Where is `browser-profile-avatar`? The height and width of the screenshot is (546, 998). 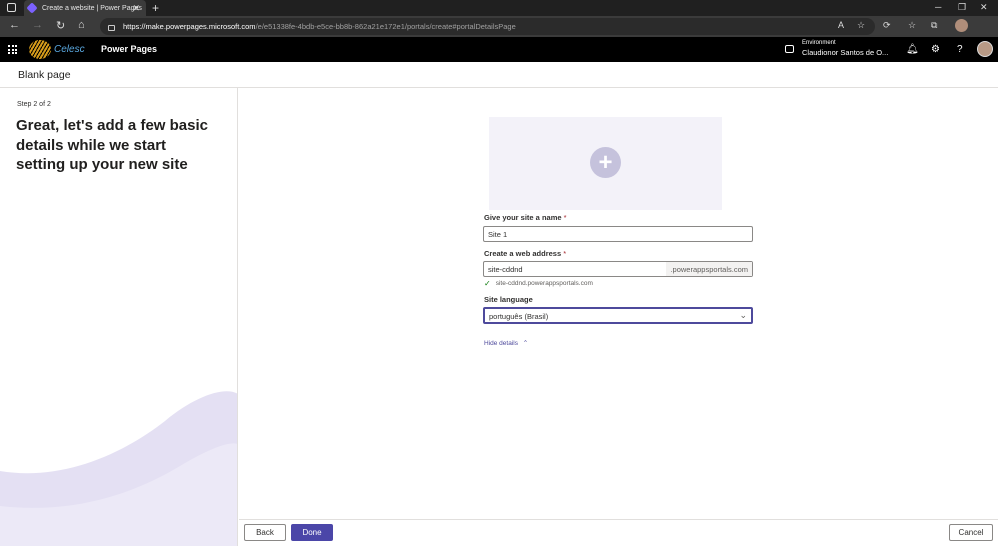
browser-profile-avatar is located at coordinates (961, 25).